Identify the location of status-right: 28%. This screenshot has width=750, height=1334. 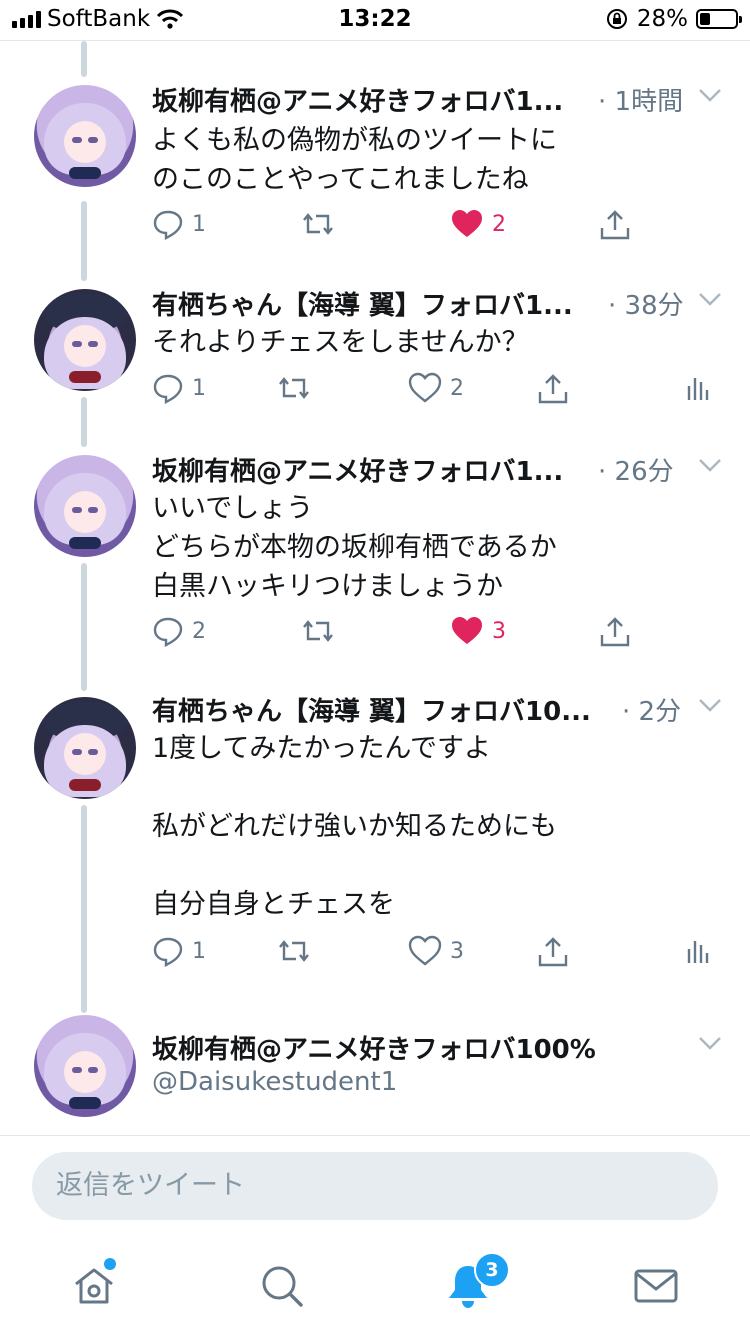
(673, 19).